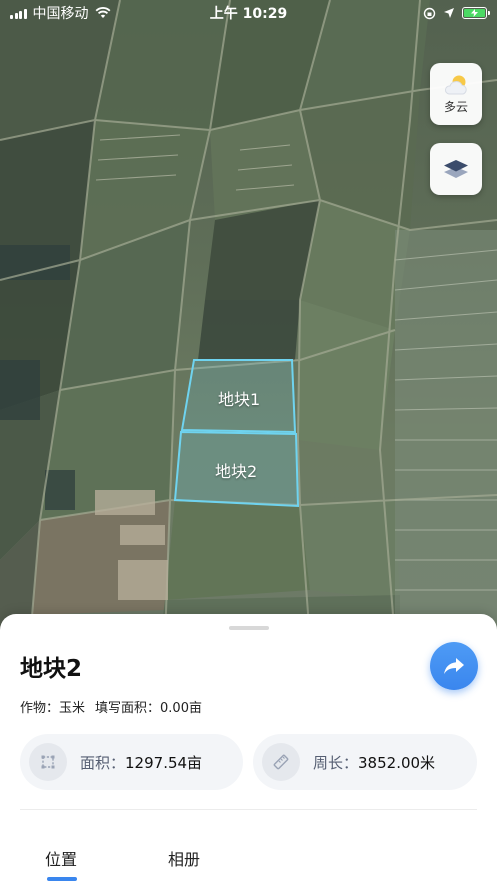 The height and width of the screenshot is (883, 497). What do you see at coordinates (61, 858) in the screenshot?
I see `tab-location: 位置` at bounding box center [61, 858].